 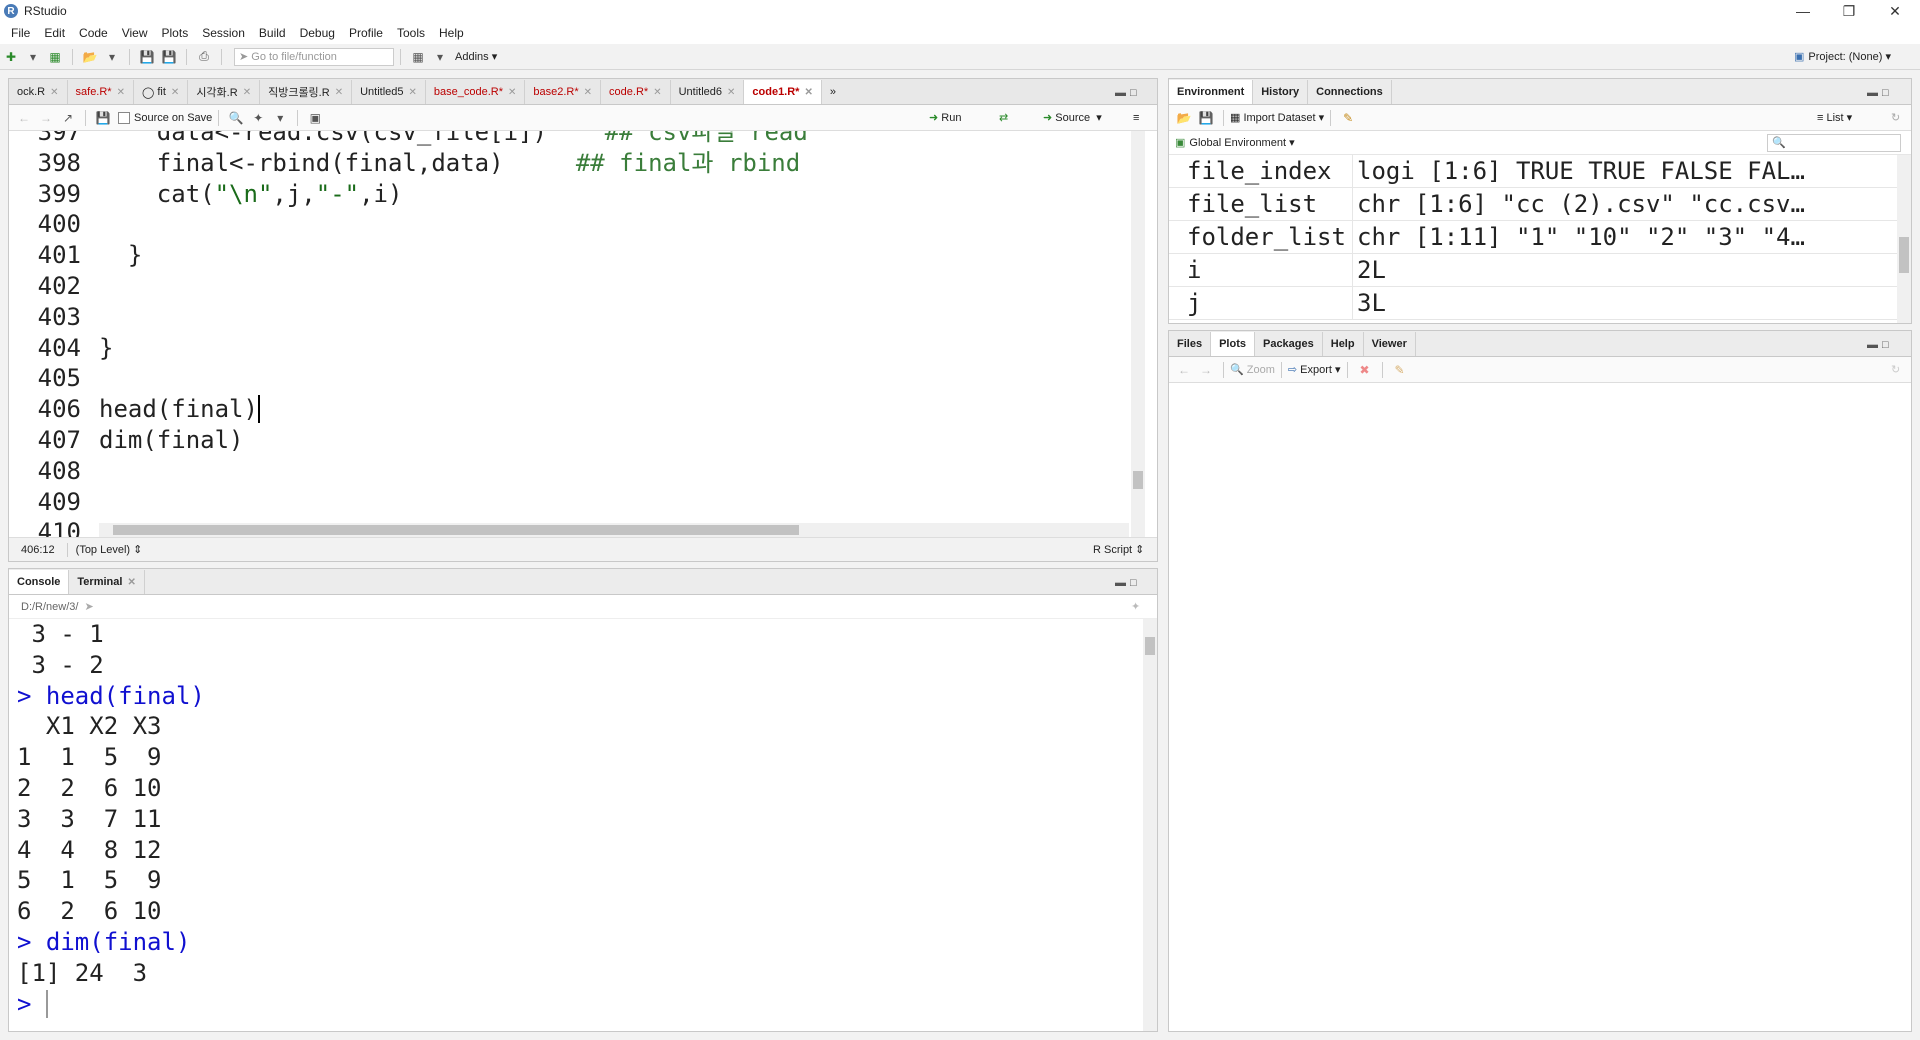 I want to click on tab-plots: Plots, so click(x=1233, y=344).